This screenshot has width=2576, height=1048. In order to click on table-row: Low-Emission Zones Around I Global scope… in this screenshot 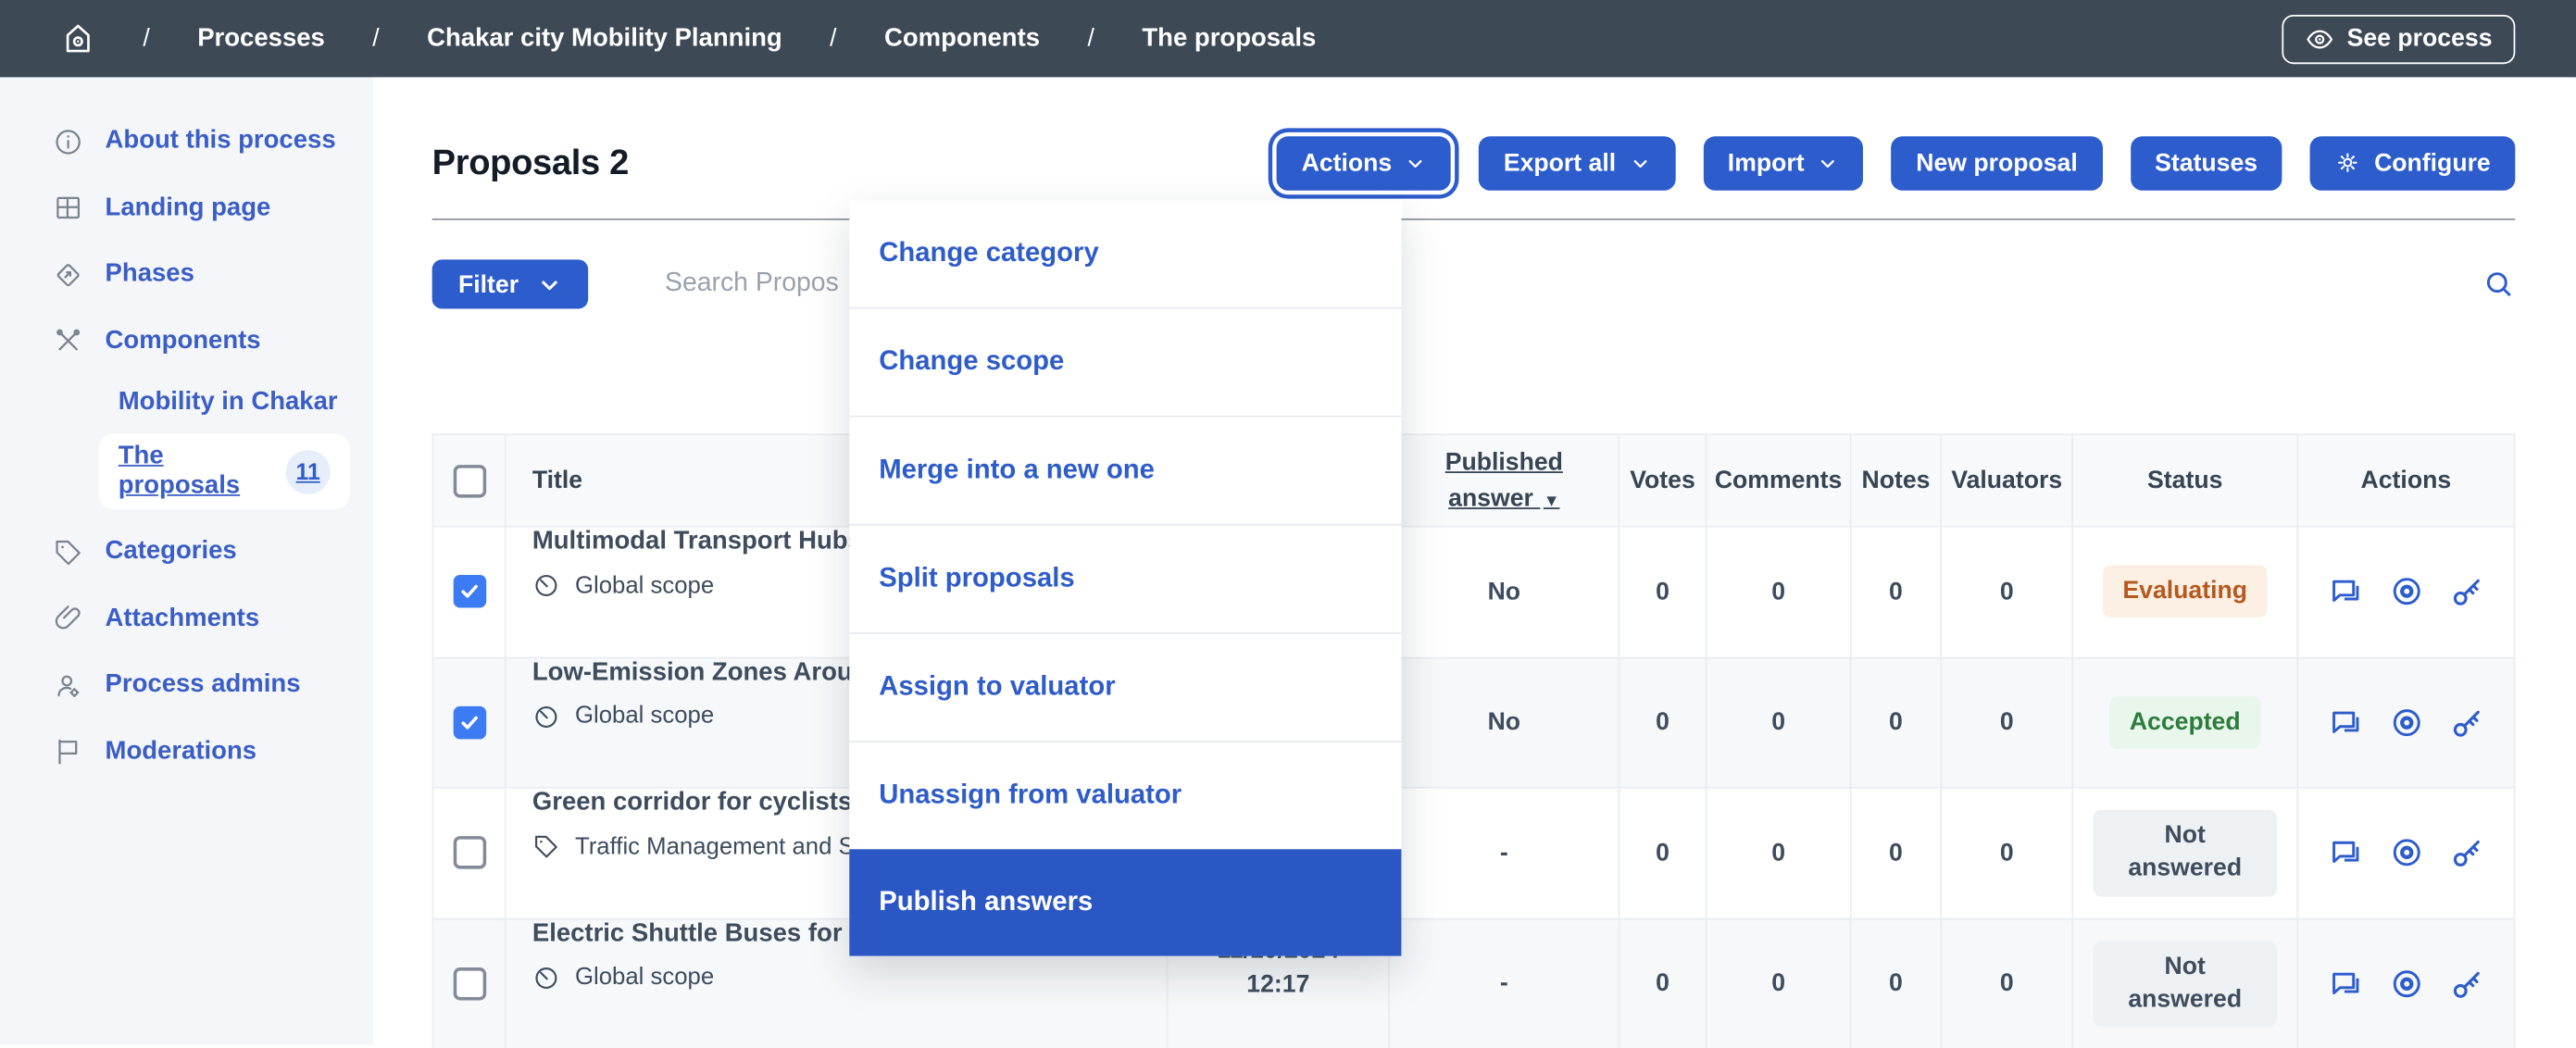, I will do `click(1473, 721)`.